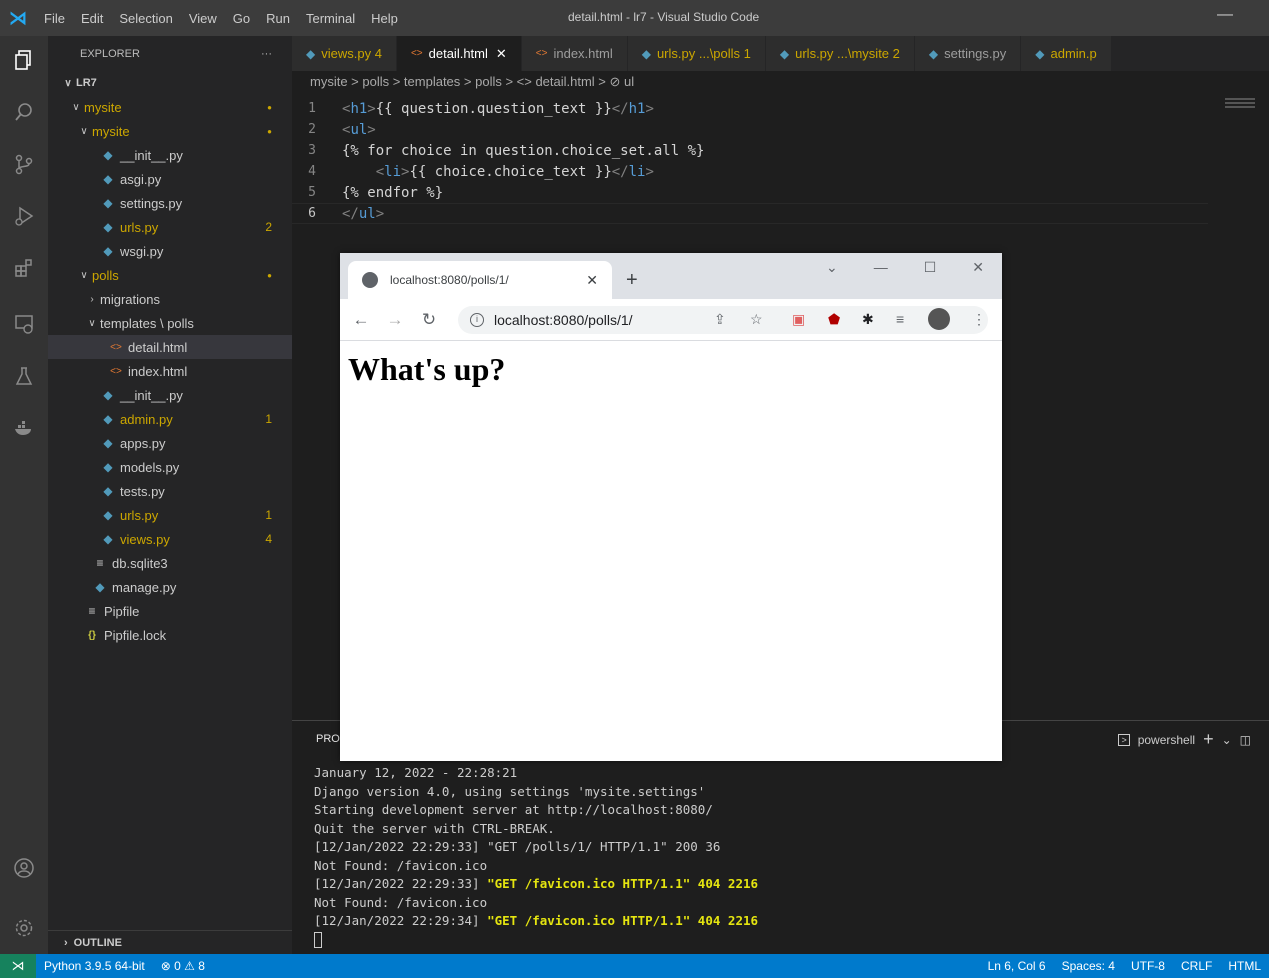  What do you see at coordinates (696, 53) in the screenshot?
I see `editor-tab: ◆ urls.py ...\polls 1` at bounding box center [696, 53].